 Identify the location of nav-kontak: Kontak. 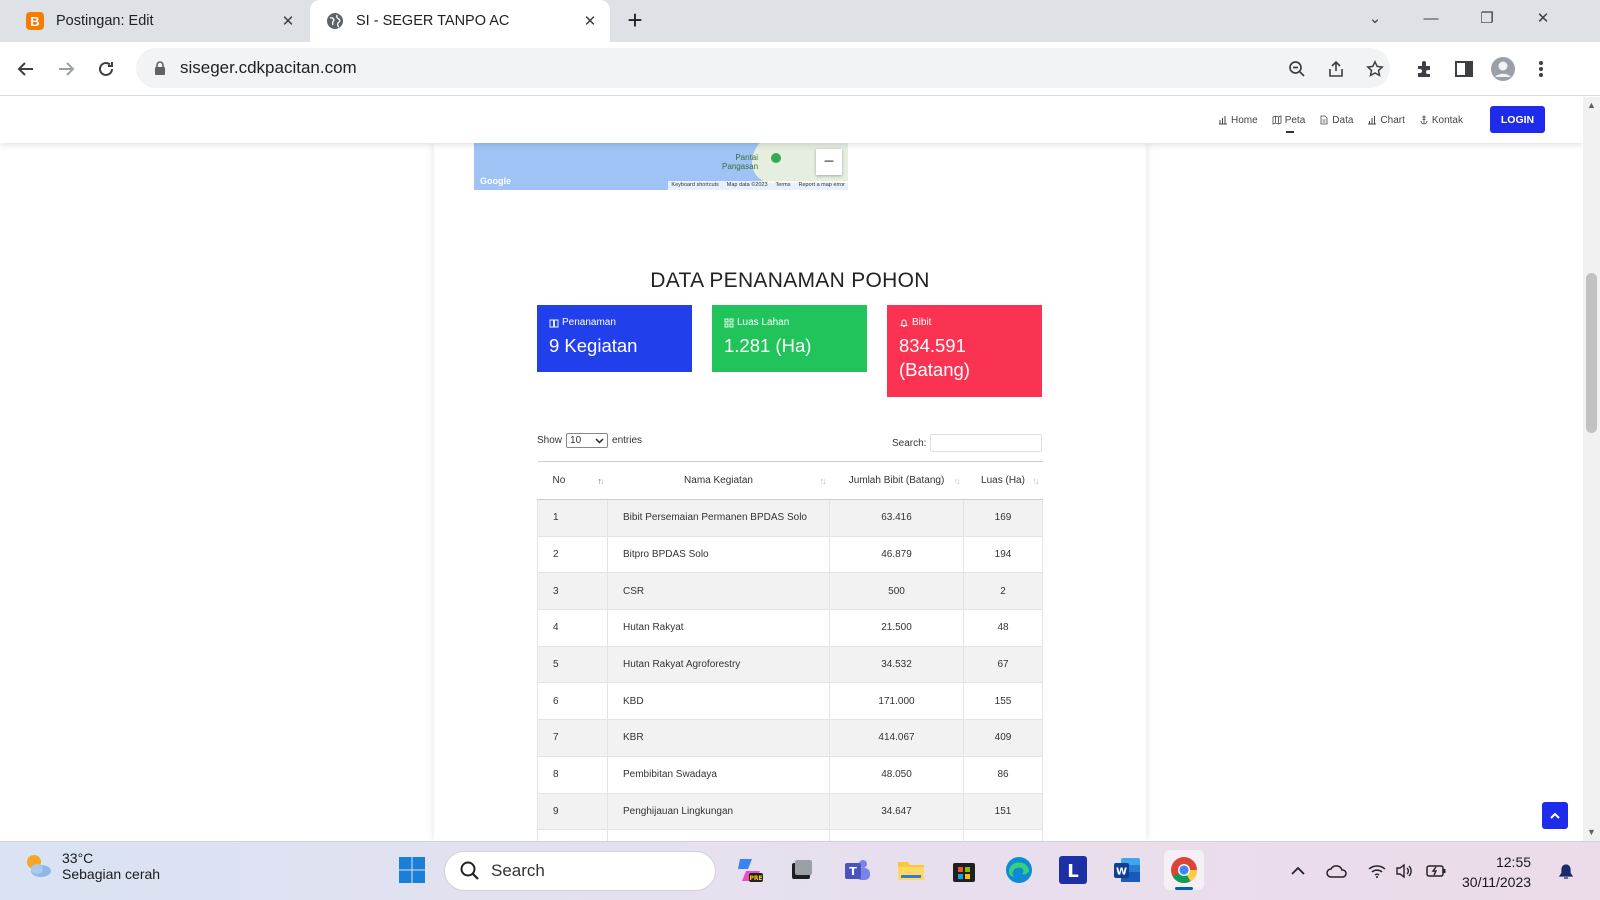
(1441, 120).